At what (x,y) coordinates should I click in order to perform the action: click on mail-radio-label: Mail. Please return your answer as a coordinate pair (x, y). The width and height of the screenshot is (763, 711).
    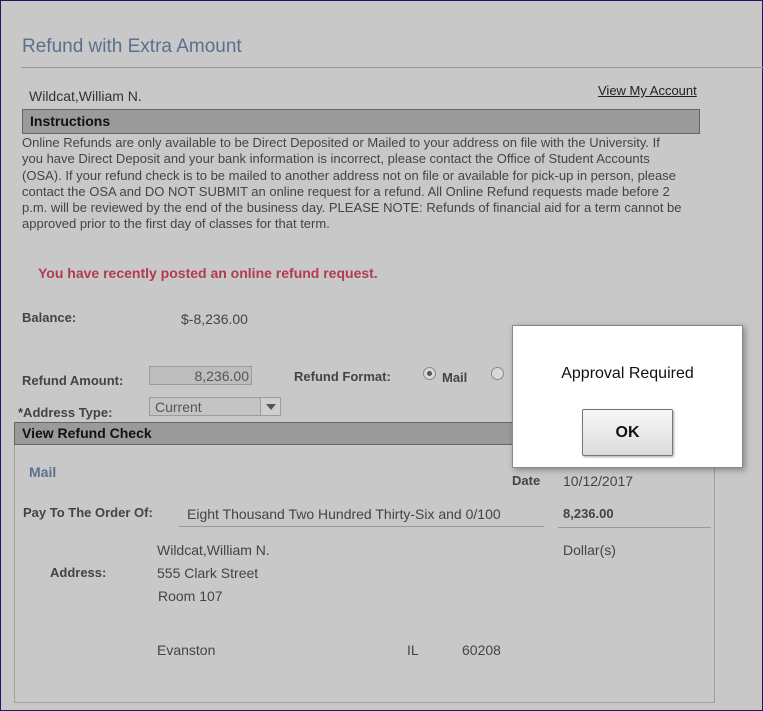
    Looking at the image, I should click on (455, 377).